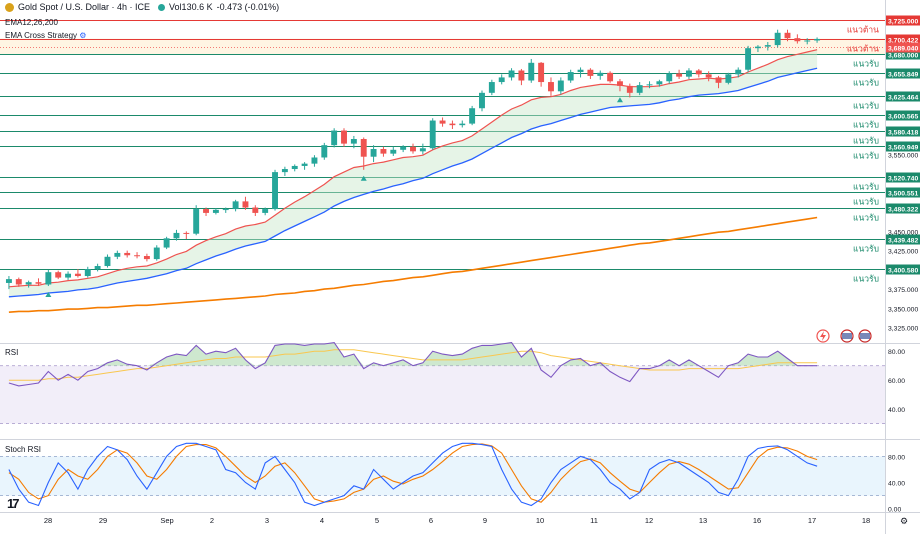  I want to click on rsi-label: RSI, so click(11, 352).